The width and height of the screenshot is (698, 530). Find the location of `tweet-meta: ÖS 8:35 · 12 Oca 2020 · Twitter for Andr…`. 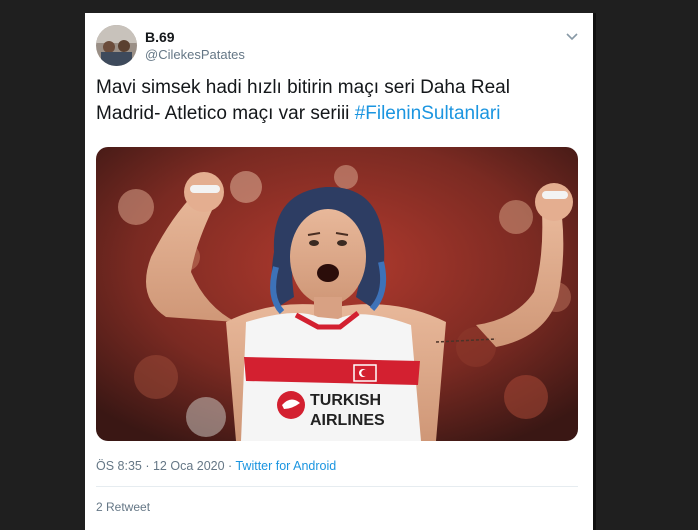

tweet-meta: ÖS 8:35 · 12 Oca 2020 · Twitter for Andr… is located at coordinates (216, 466).